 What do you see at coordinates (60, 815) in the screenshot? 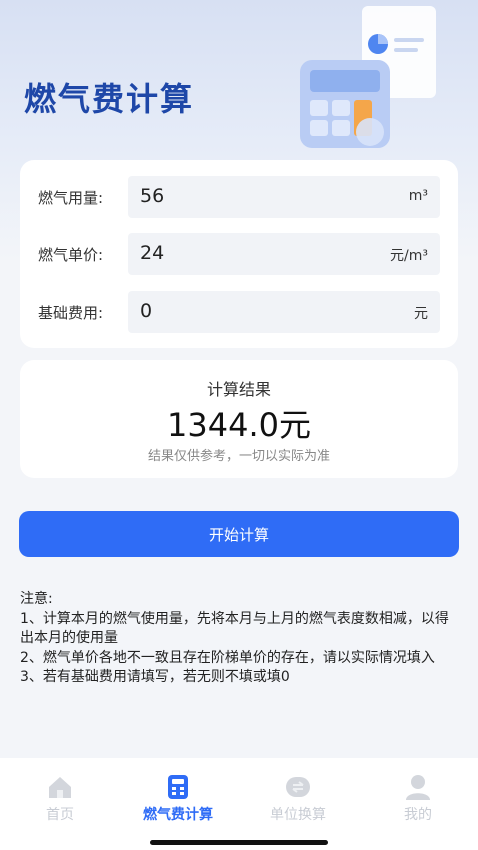
I see `tab-home-label: 首页` at bounding box center [60, 815].